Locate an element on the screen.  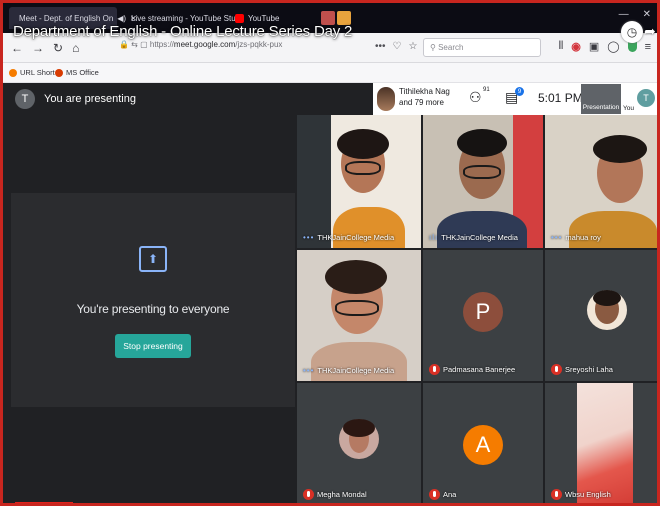
speaker-name: Tithilekha Nag is located at coordinates (424, 91).